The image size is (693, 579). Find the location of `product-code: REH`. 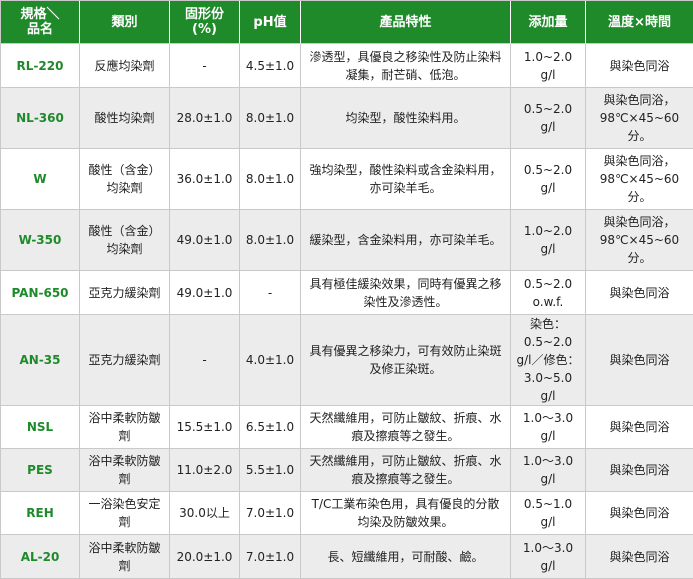

product-code: REH is located at coordinates (40, 513).